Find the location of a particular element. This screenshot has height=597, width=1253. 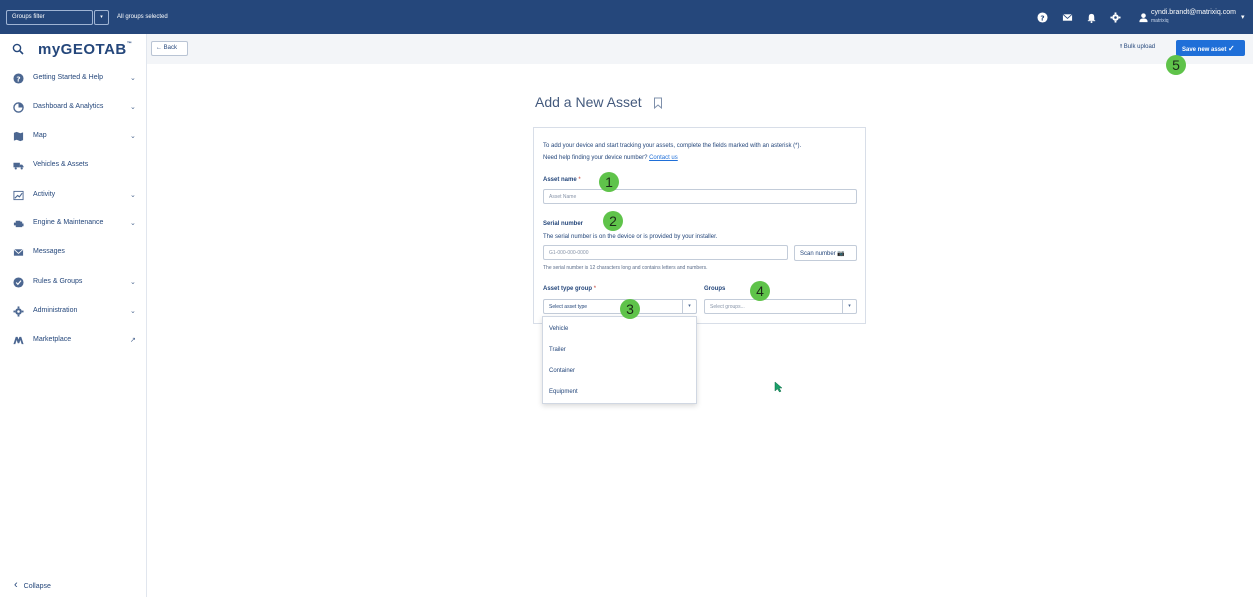

back-label: Back is located at coordinates (170, 48).